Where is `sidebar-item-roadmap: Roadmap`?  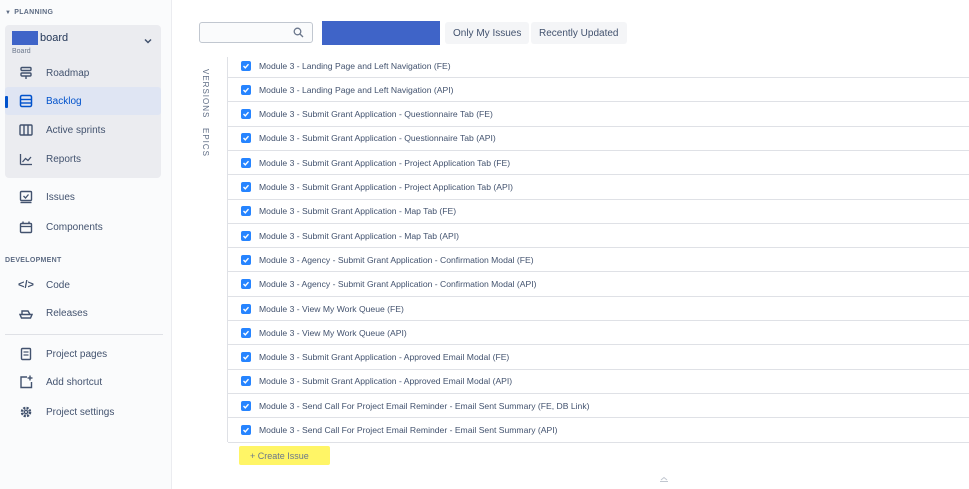 sidebar-item-roadmap: Roadmap is located at coordinates (83, 73).